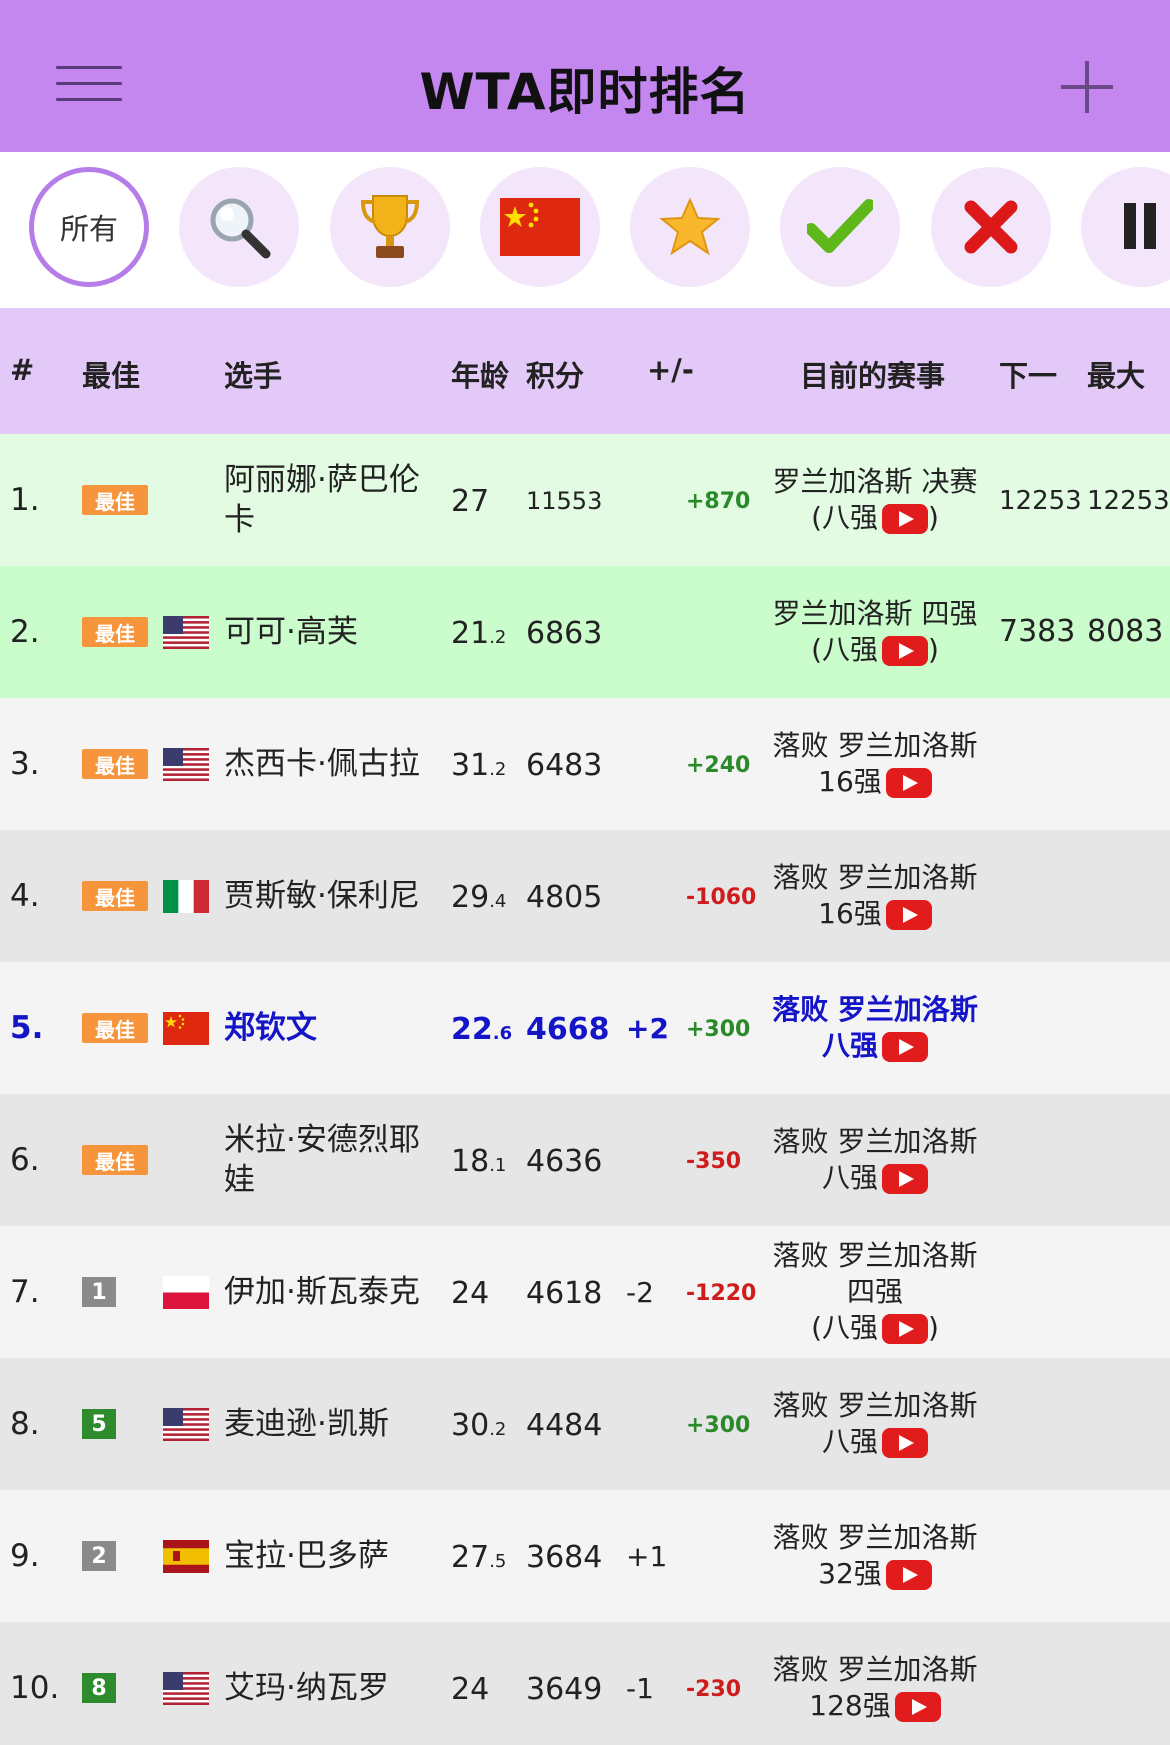 This screenshot has height=1745, width=1170. I want to click on player-name: 可可·高芙, so click(291, 632).